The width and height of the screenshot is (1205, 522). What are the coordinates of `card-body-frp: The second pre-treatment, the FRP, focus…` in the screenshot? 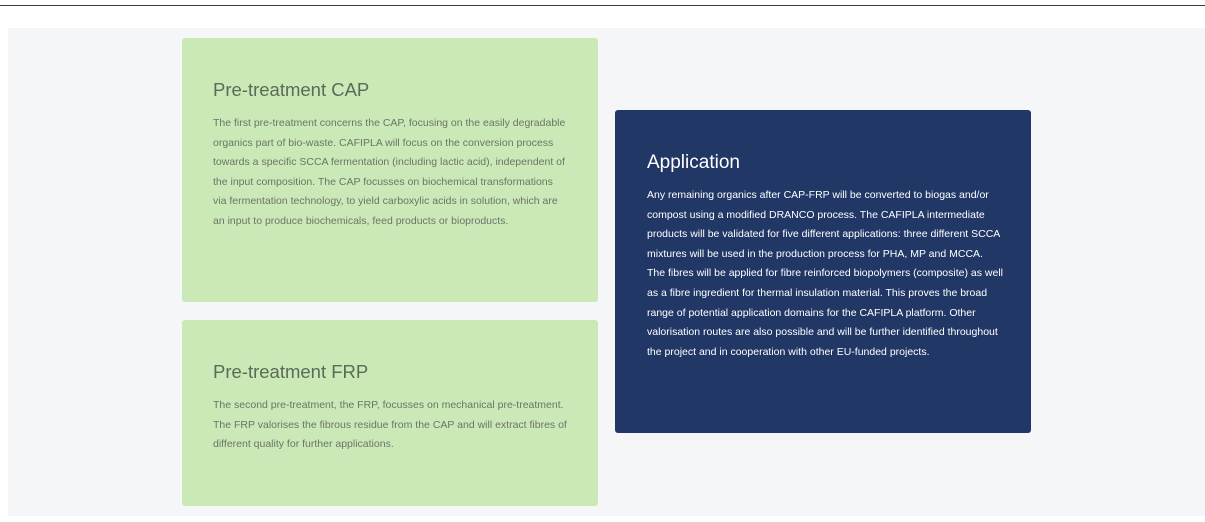 It's located at (390, 424).